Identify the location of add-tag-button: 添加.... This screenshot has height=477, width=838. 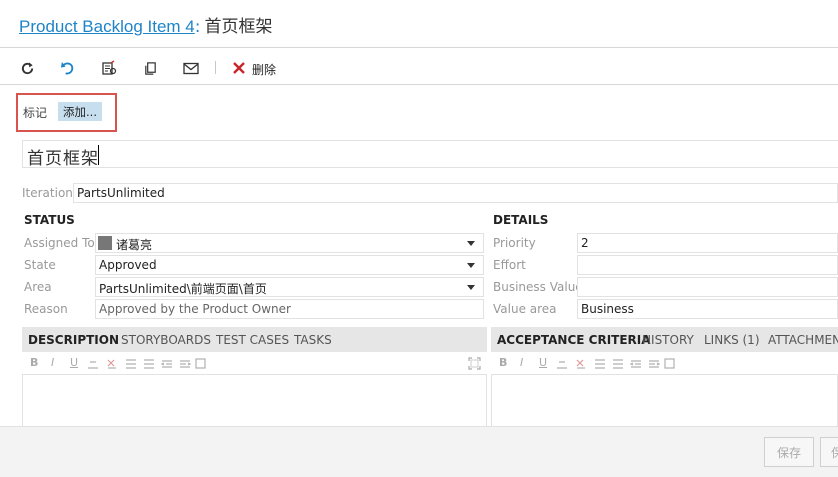
(80, 111).